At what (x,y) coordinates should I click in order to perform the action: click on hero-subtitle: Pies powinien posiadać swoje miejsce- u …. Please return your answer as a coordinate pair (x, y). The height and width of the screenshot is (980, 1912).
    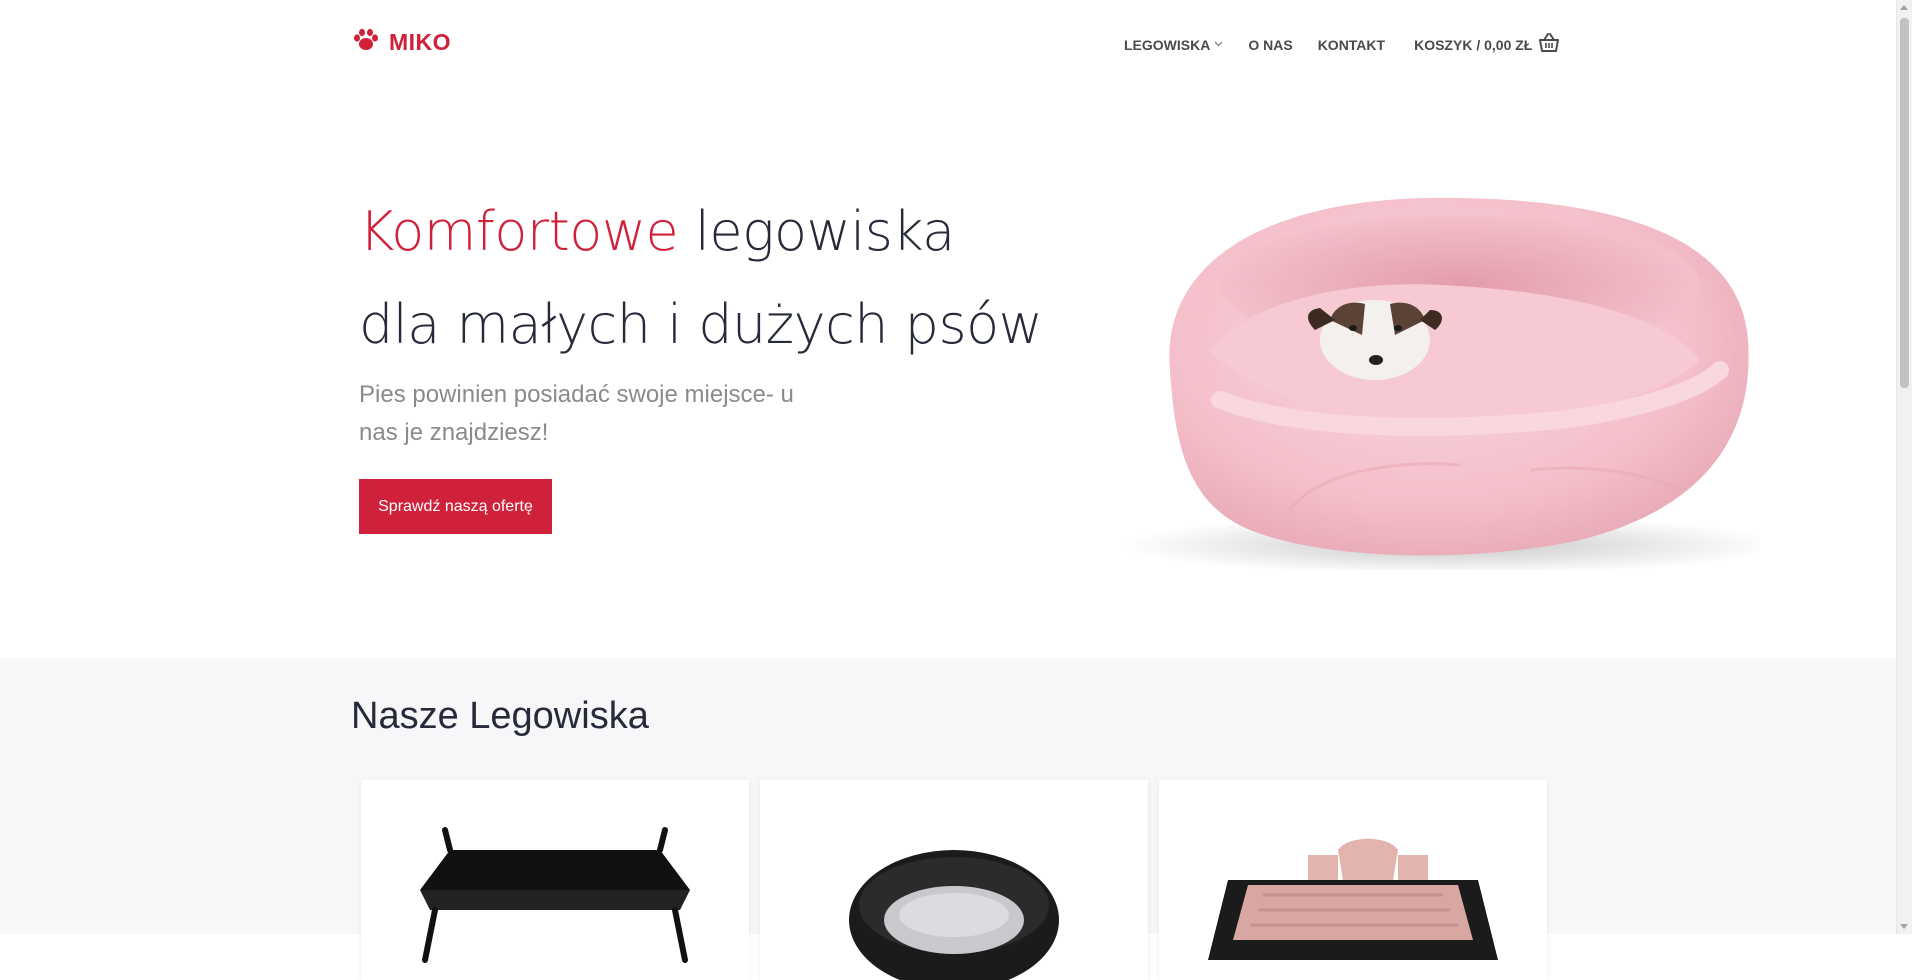
    Looking at the image, I should click on (576, 413).